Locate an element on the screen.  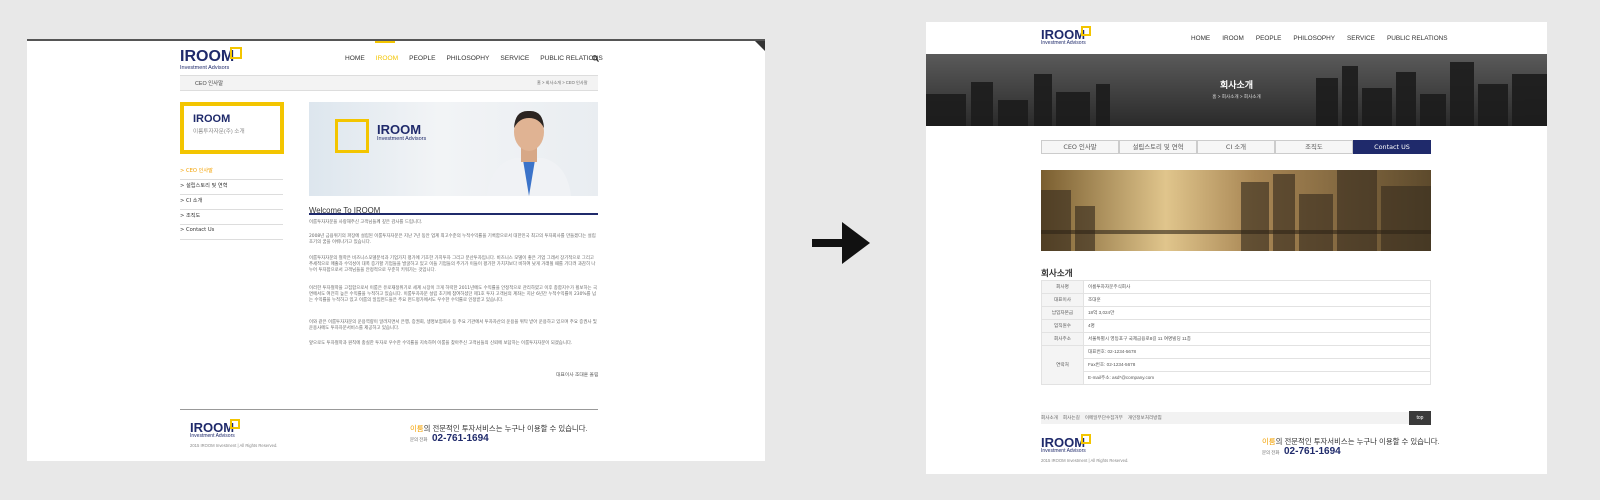
intro-box-title: IROOM is located at coordinates (212, 119).